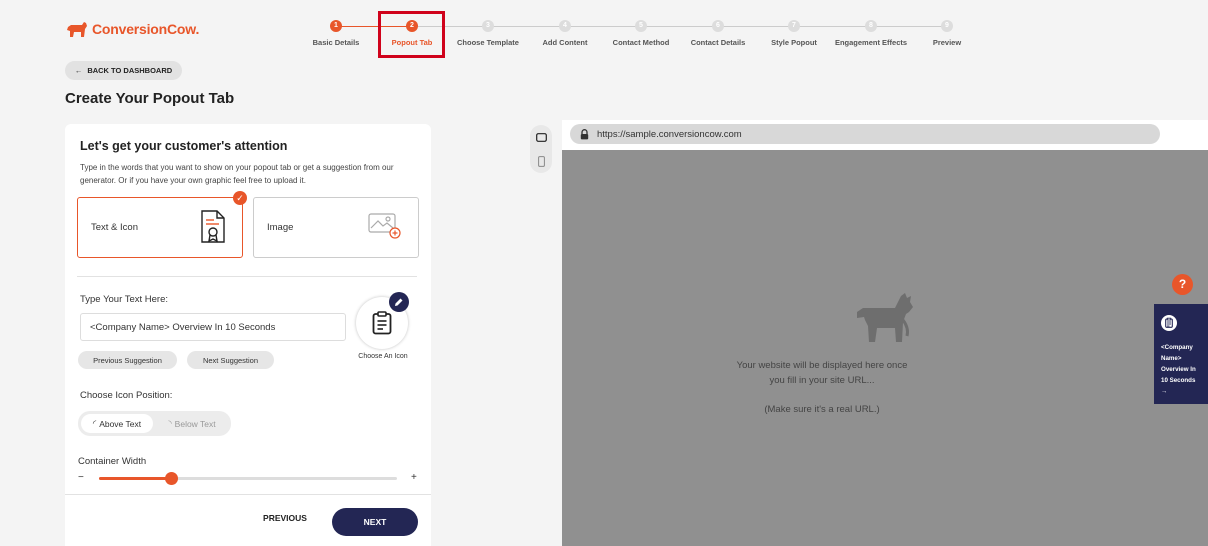 The image size is (1208, 546). I want to click on previous-suggestion-button: Previous Suggestion, so click(127, 360).